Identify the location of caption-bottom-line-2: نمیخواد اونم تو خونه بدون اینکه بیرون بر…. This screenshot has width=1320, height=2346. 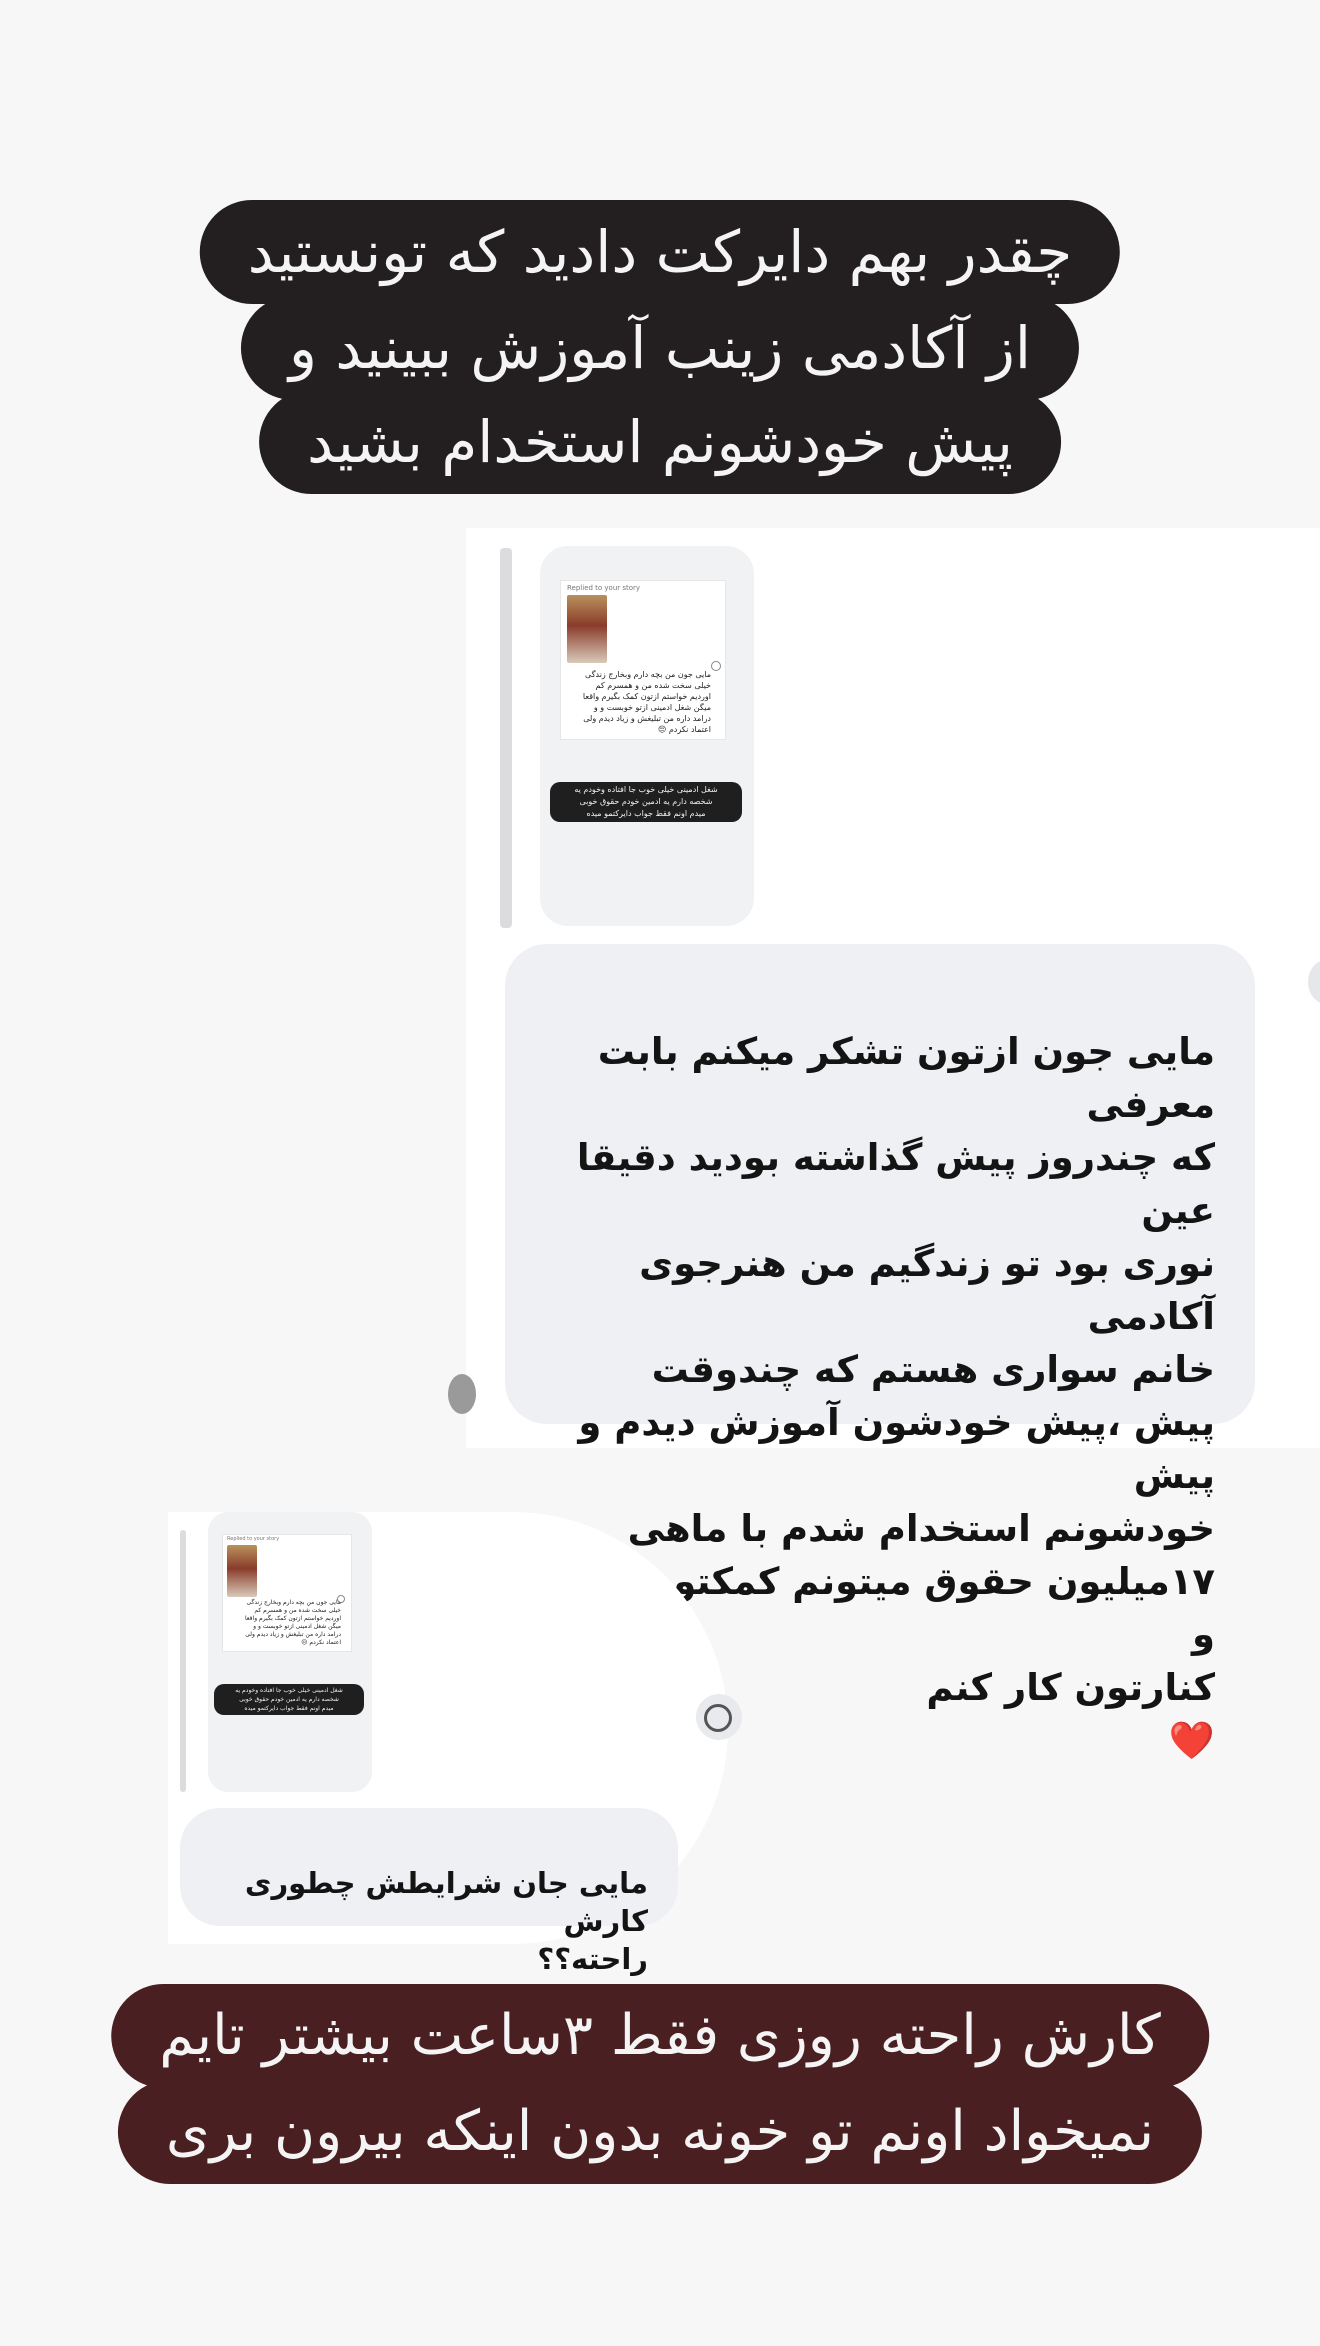
(660, 2132).